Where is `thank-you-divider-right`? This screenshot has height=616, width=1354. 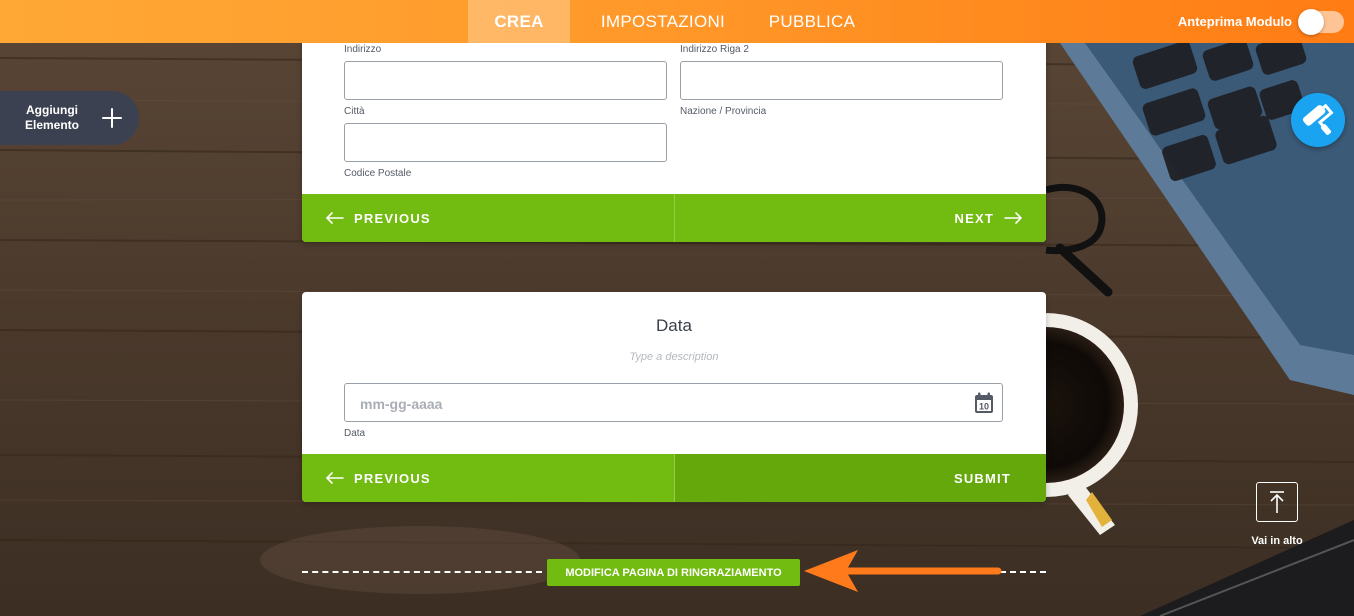 thank-you-divider-right is located at coordinates (1023, 572).